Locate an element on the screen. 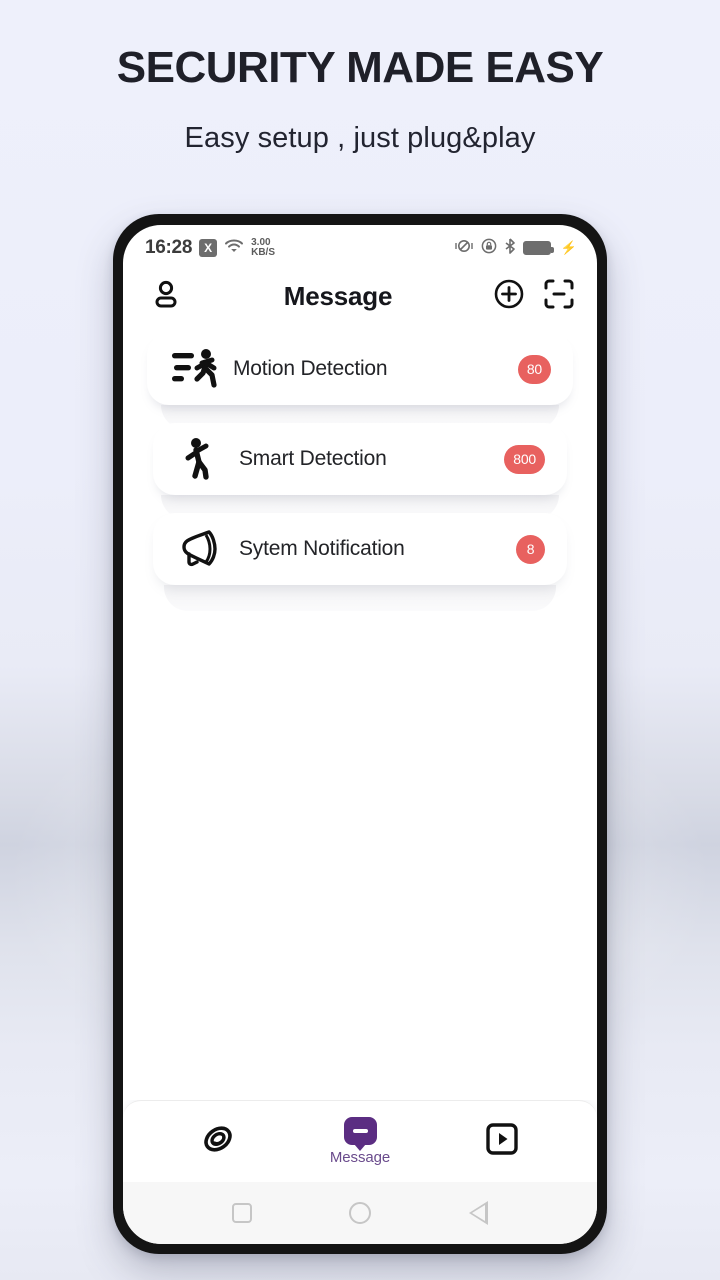 This screenshot has height=1280, width=720. list-item-label: Motion Detection is located at coordinates (310, 368).